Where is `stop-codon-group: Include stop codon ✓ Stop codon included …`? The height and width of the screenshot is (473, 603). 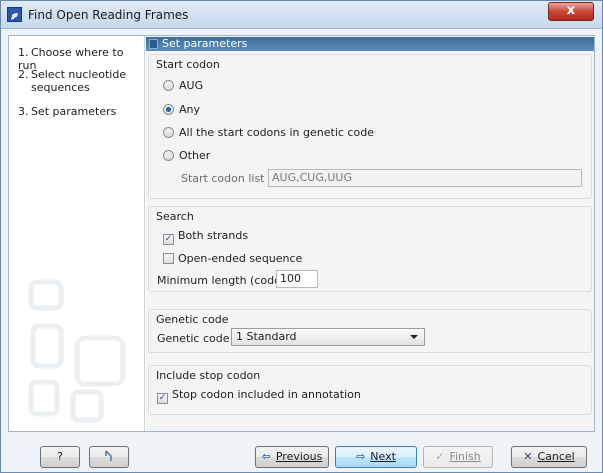 stop-codon-group: Include stop codon ✓ Stop codon included … is located at coordinates (370, 390).